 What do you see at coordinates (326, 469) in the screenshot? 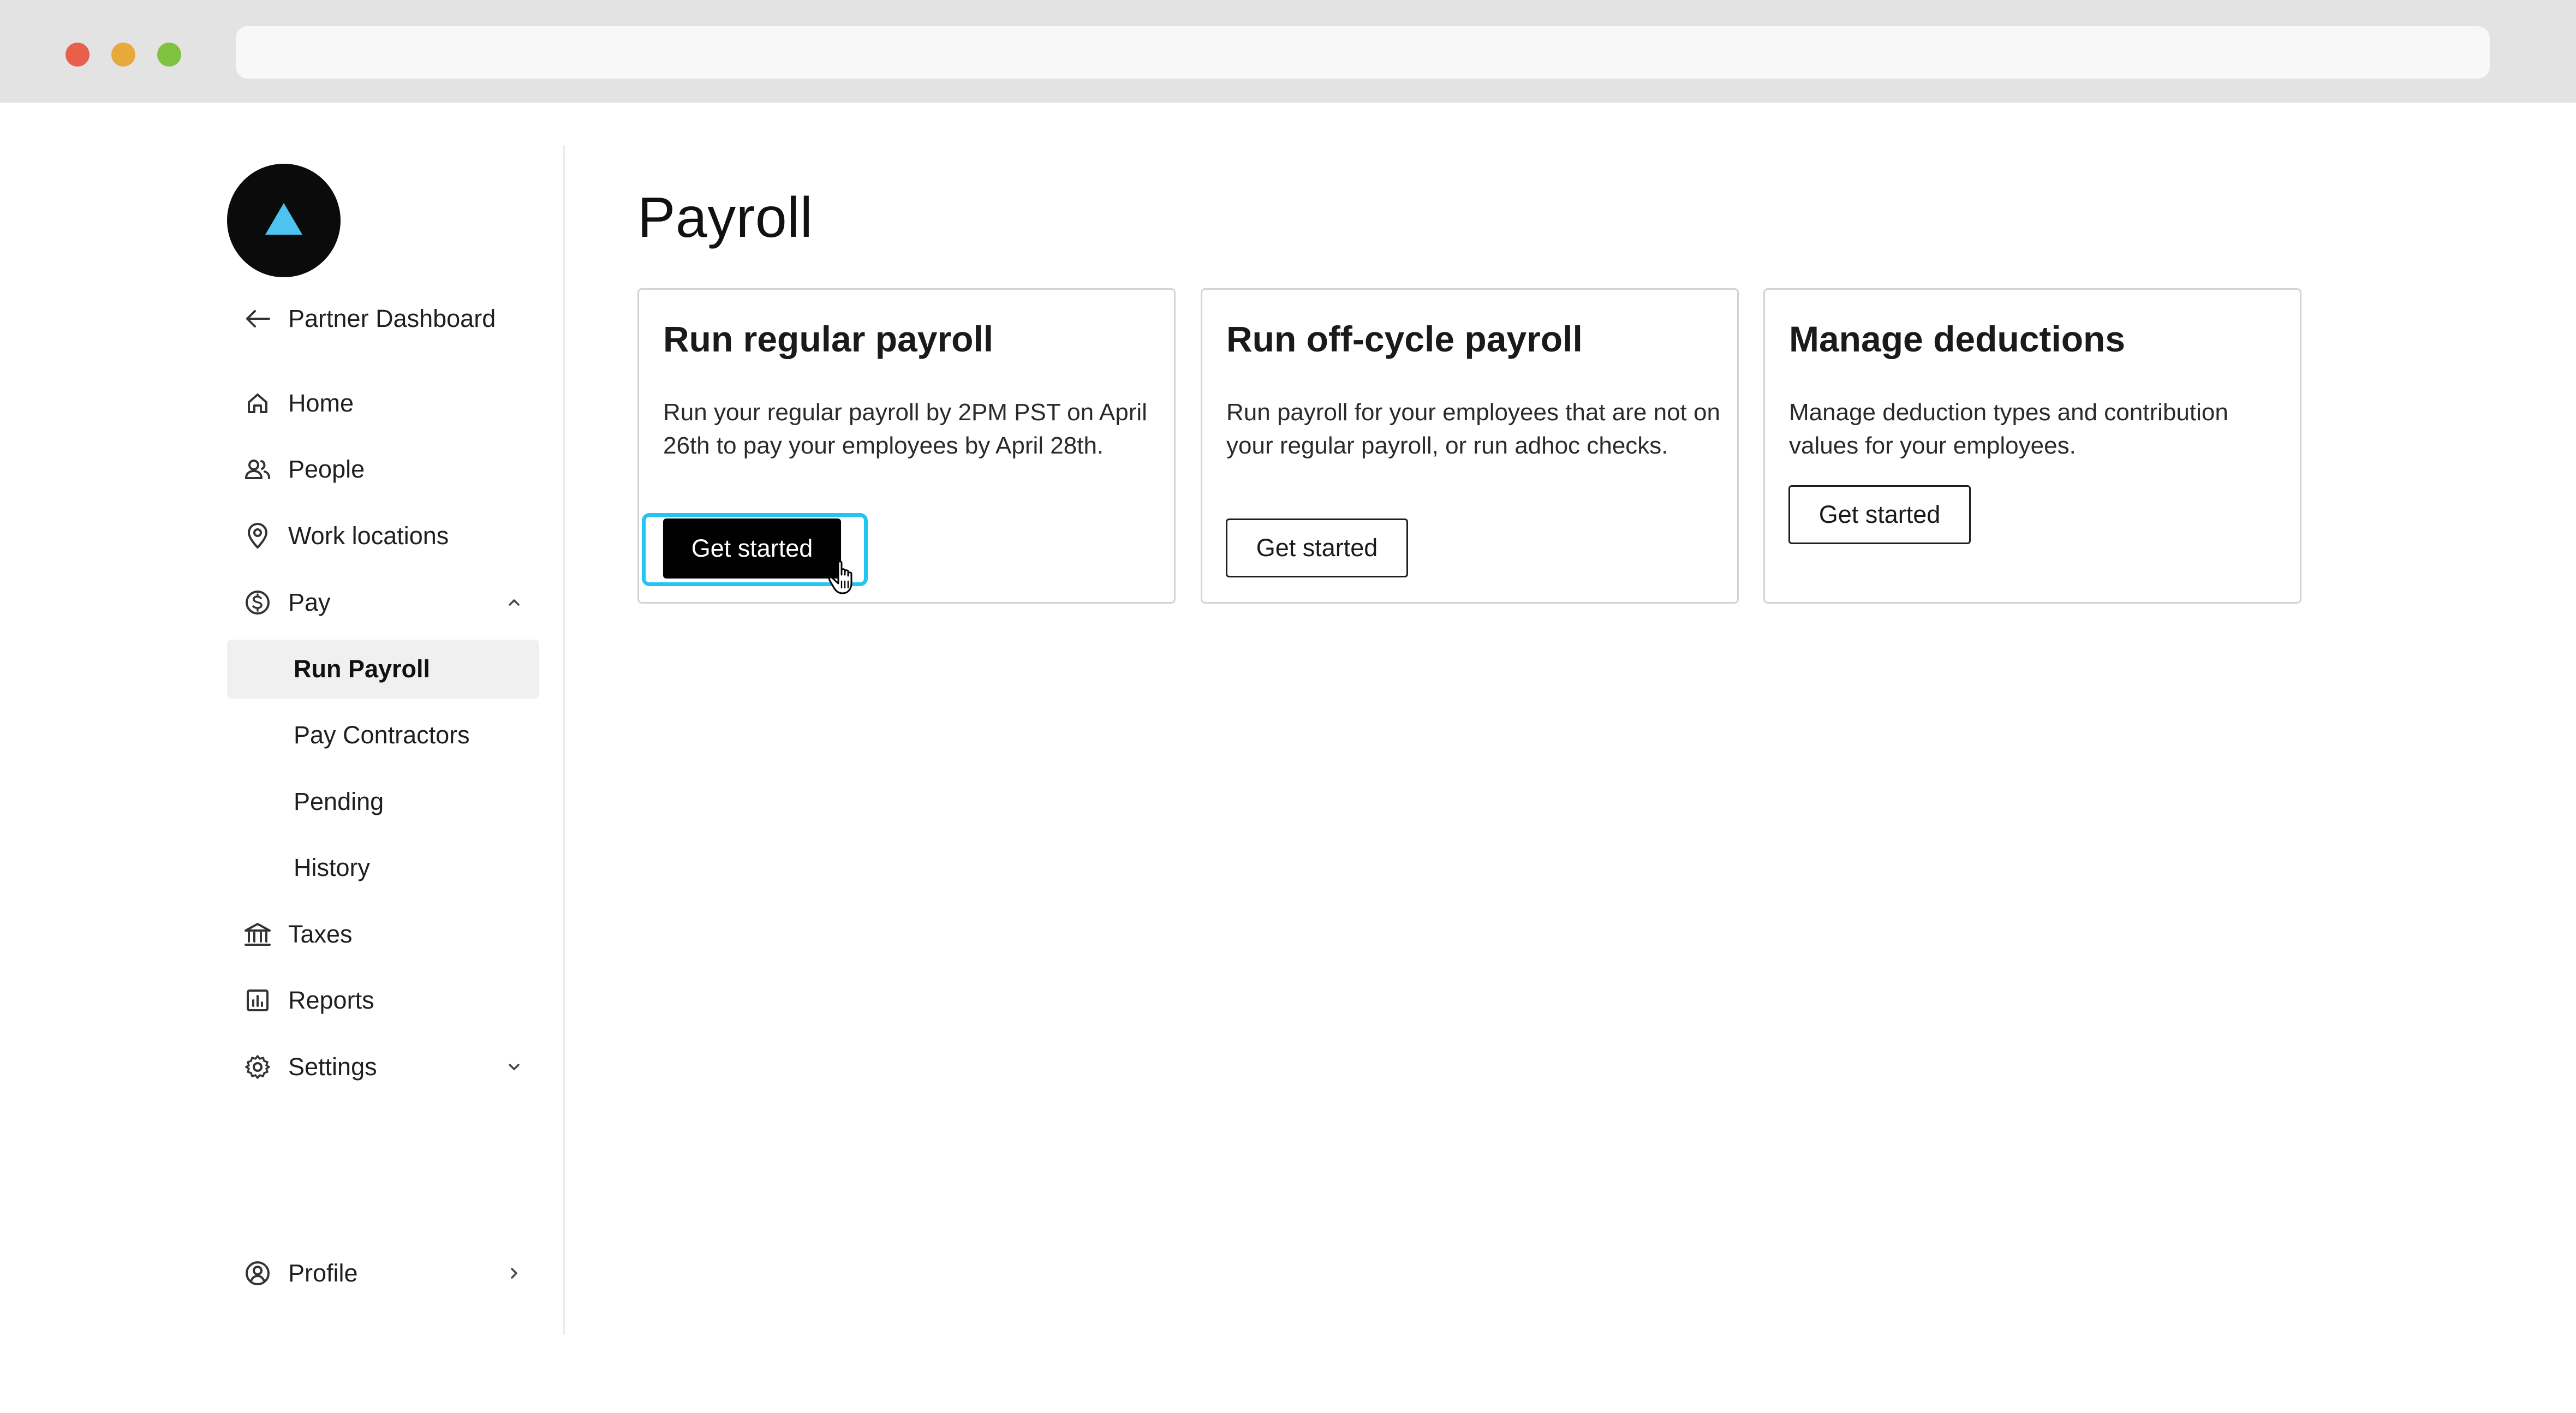
I see `sidebar-item-label: People` at bounding box center [326, 469].